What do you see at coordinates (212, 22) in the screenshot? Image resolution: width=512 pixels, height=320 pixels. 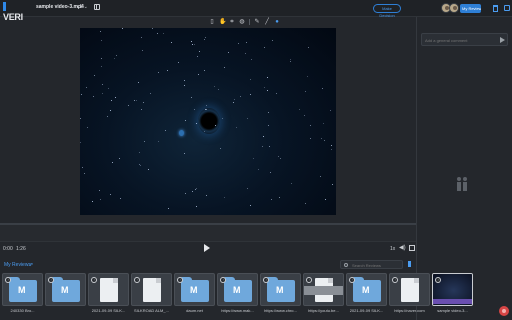 I see `document-tool-icon: ▯` at bounding box center [212, 22].